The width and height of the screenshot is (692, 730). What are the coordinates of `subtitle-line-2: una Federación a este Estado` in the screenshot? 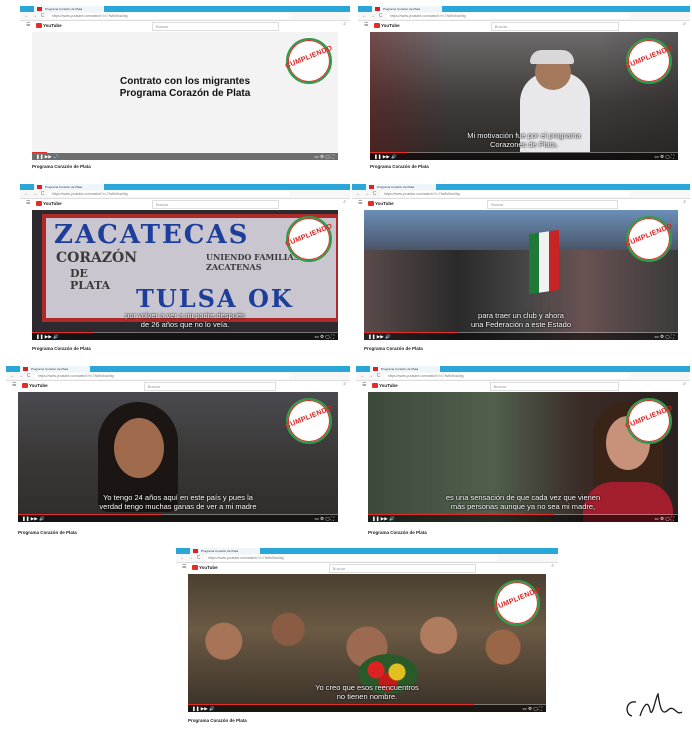 It's located at (521, 324).